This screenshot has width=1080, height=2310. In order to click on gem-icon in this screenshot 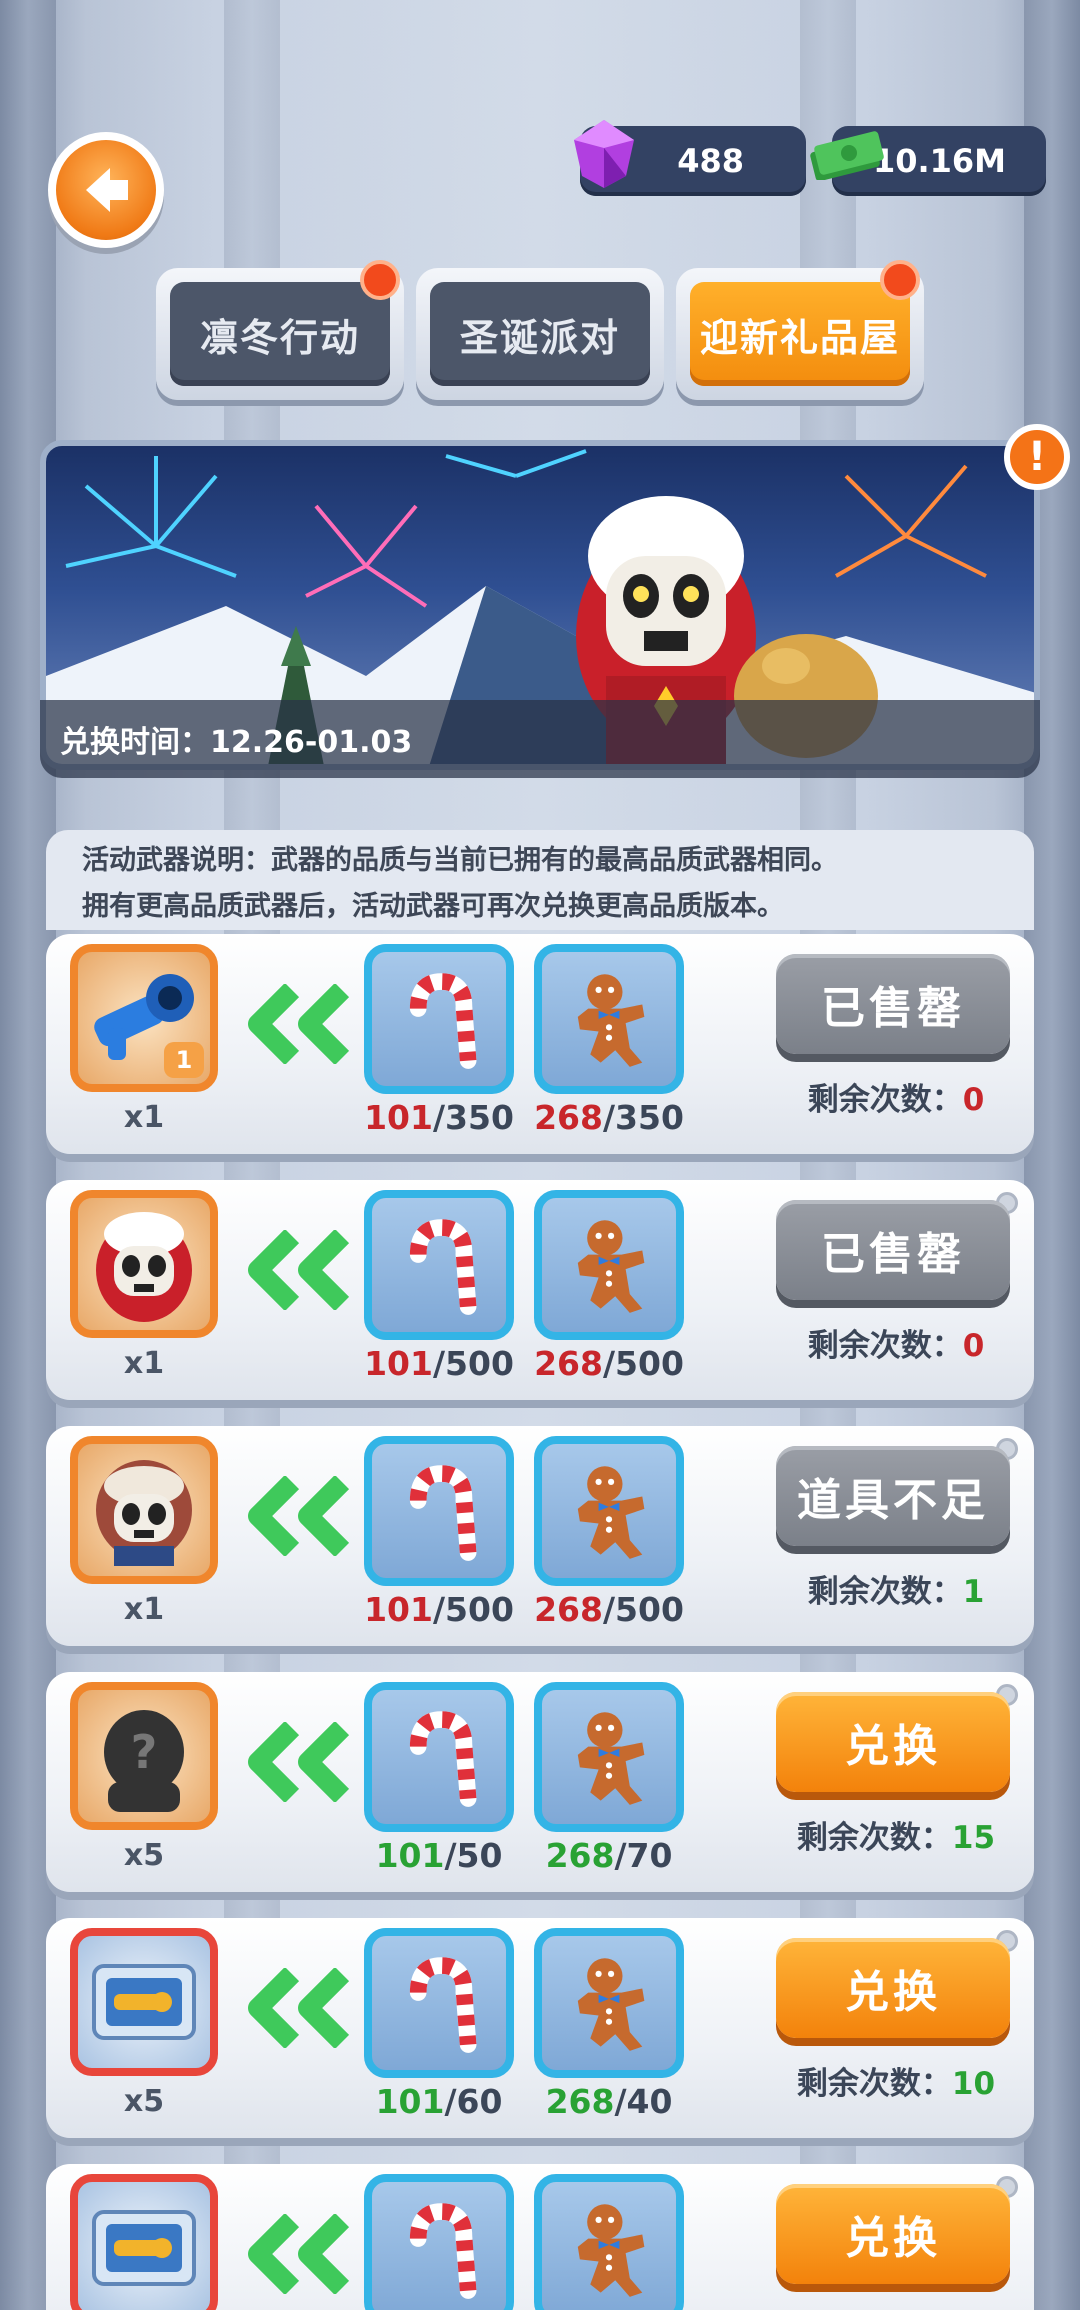, I will do `click(604, 154)`.